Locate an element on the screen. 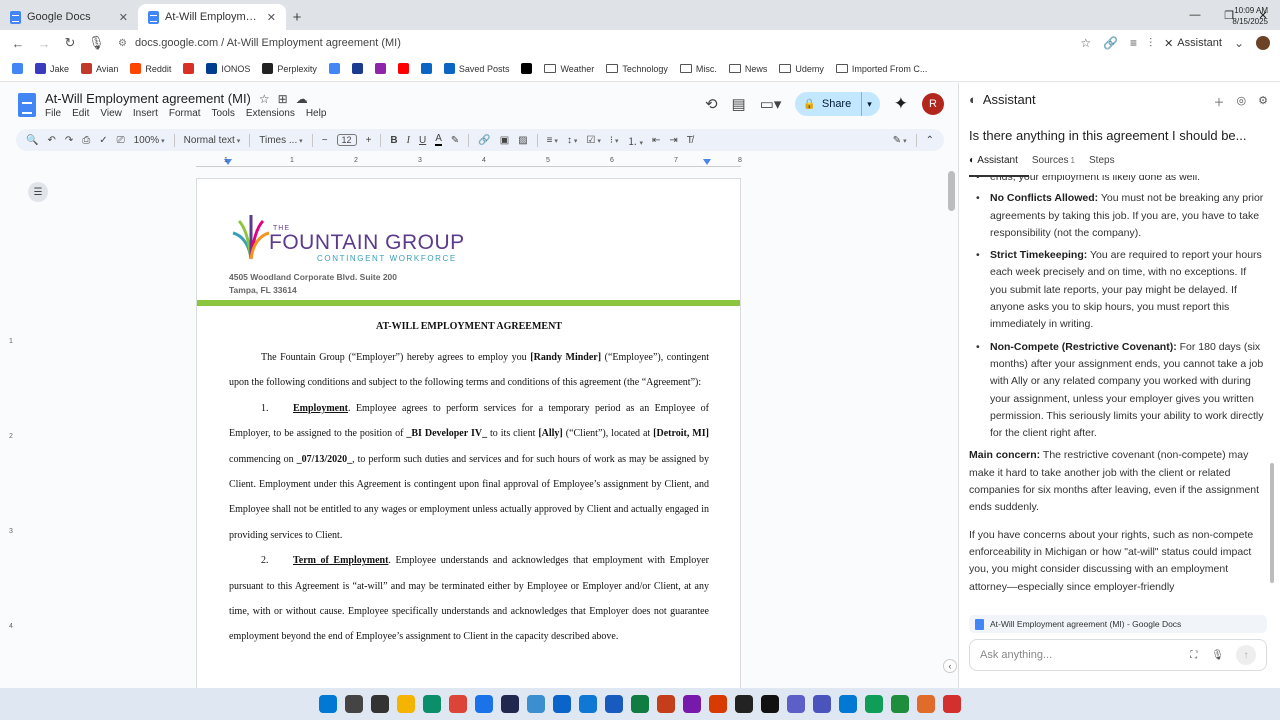  excel-icon is located at coordinates (640, 704).